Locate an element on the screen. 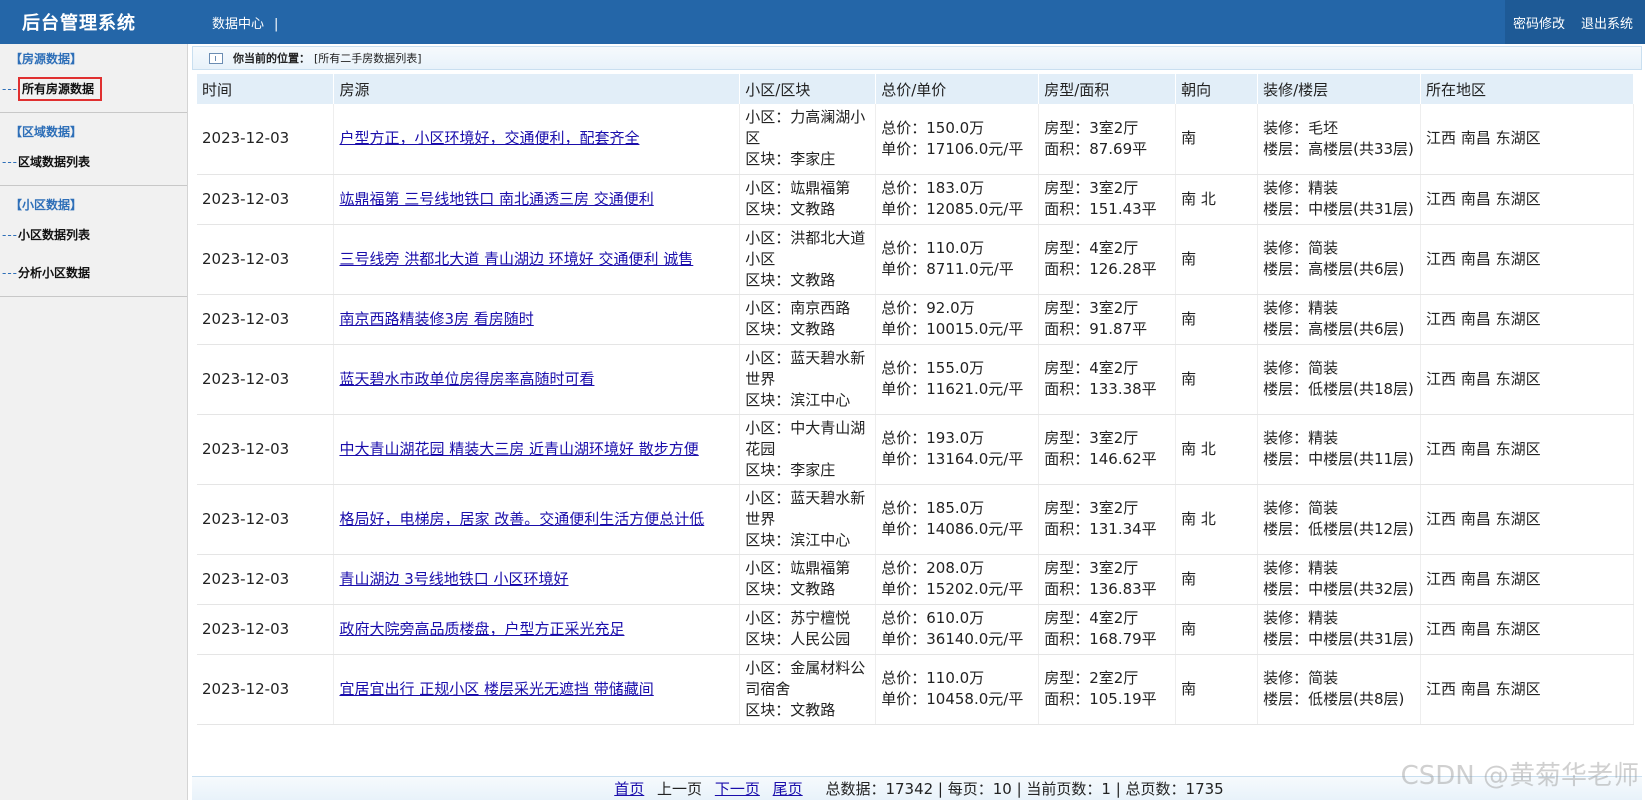  cell-layout: 房型：4室2厅 面积：133.38平 is located at coordinates (1107, 379).